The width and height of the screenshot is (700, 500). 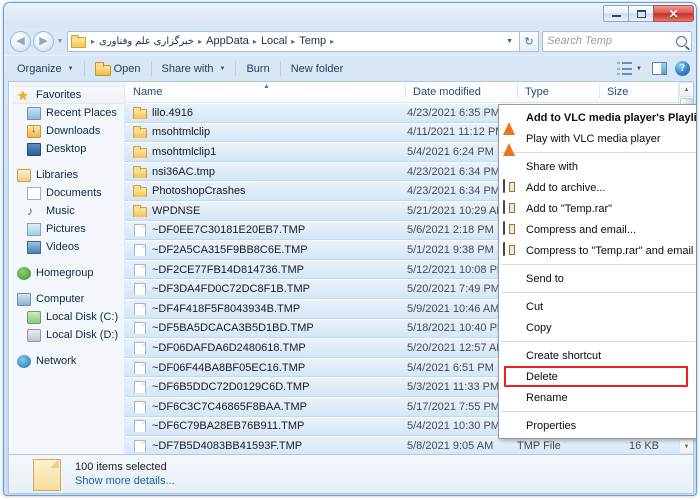 I want to click on minimize-icon, so click(x=616, y=16).